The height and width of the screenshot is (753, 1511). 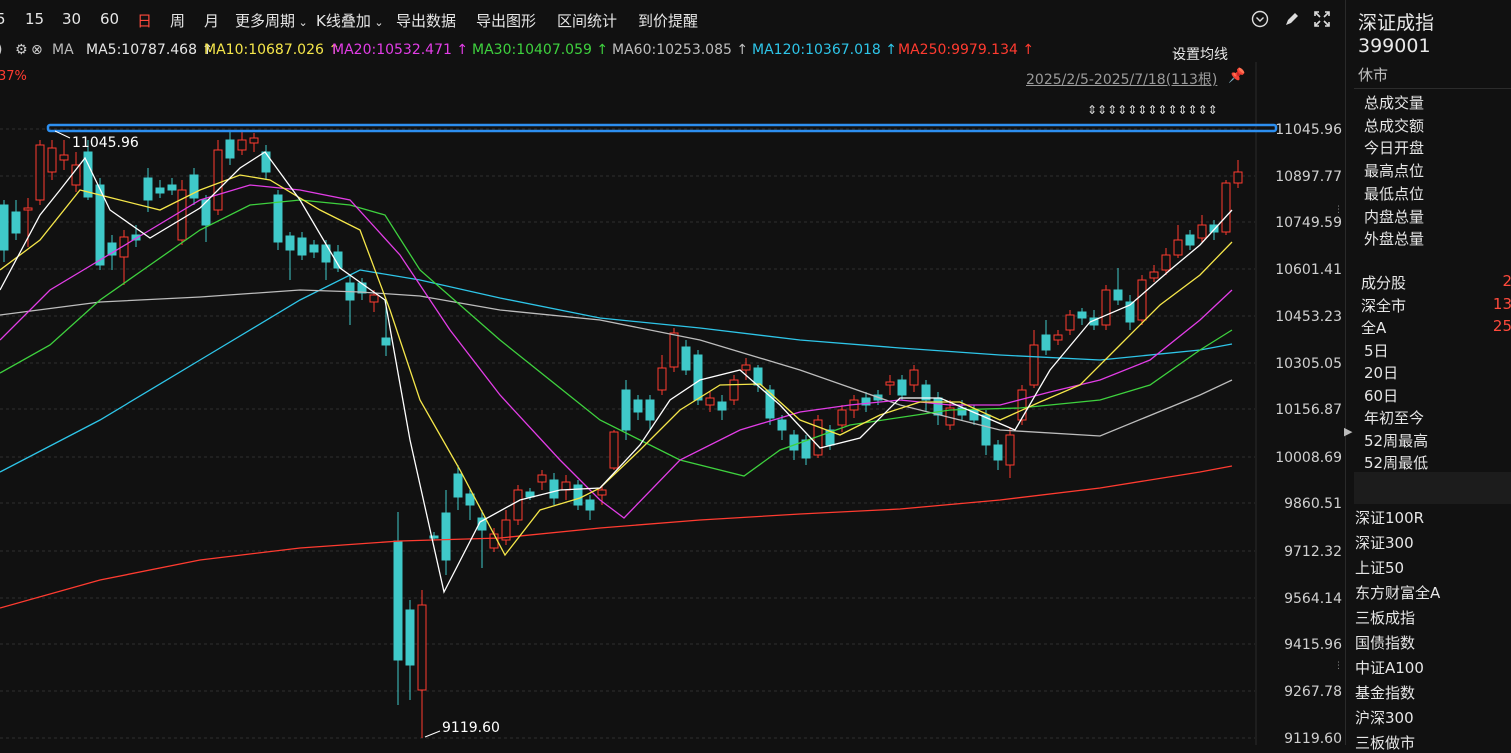 I want to click on panel-toggle-icon: ▶, so click(x=1348, y=431).